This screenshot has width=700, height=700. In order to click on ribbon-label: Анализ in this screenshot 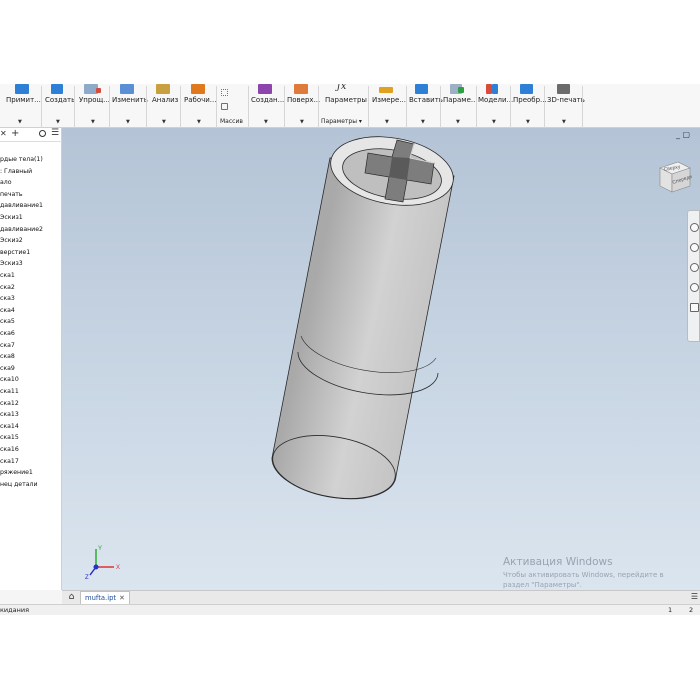, I will do `click(165, 100)`.